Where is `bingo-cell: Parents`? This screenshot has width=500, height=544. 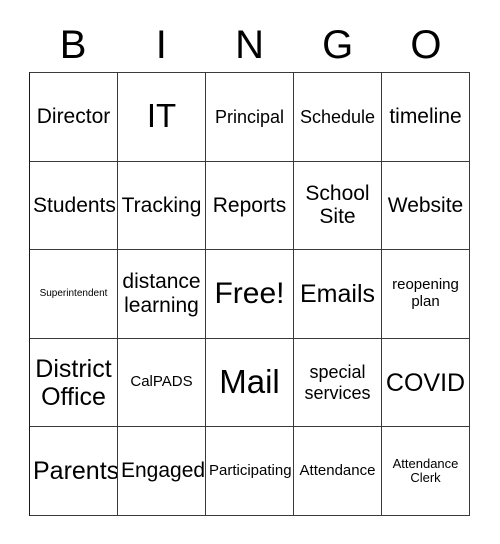
bingo-cell: Parents is located at coordinates (74, 471).